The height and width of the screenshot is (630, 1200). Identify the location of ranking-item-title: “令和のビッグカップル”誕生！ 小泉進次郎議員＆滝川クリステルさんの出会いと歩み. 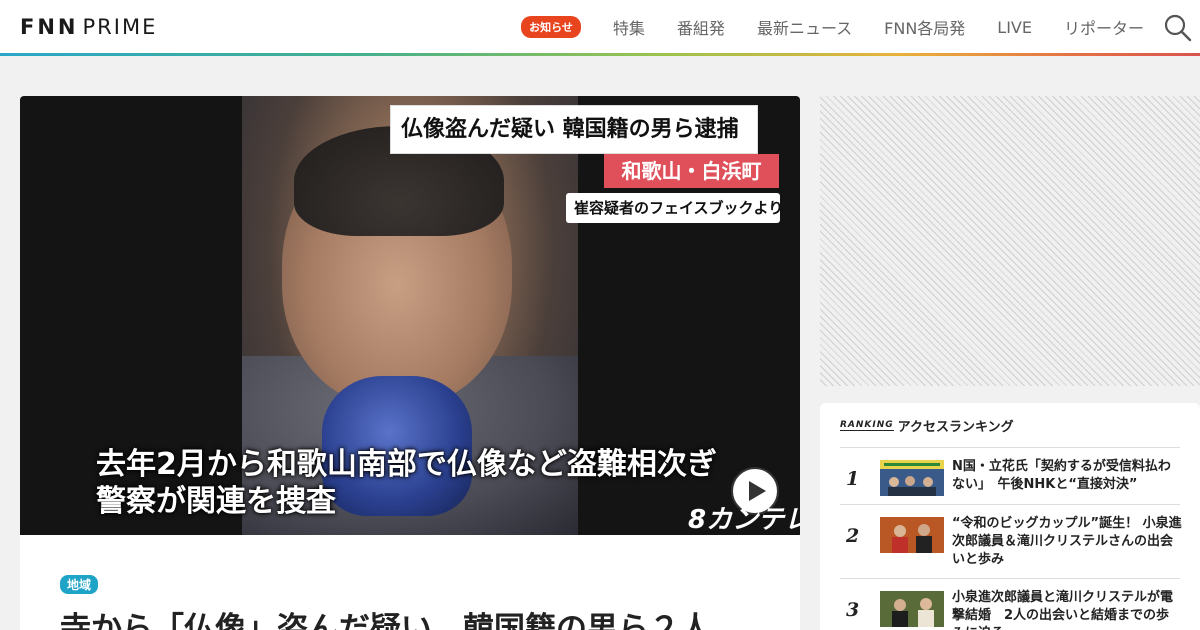
(1067, 541).